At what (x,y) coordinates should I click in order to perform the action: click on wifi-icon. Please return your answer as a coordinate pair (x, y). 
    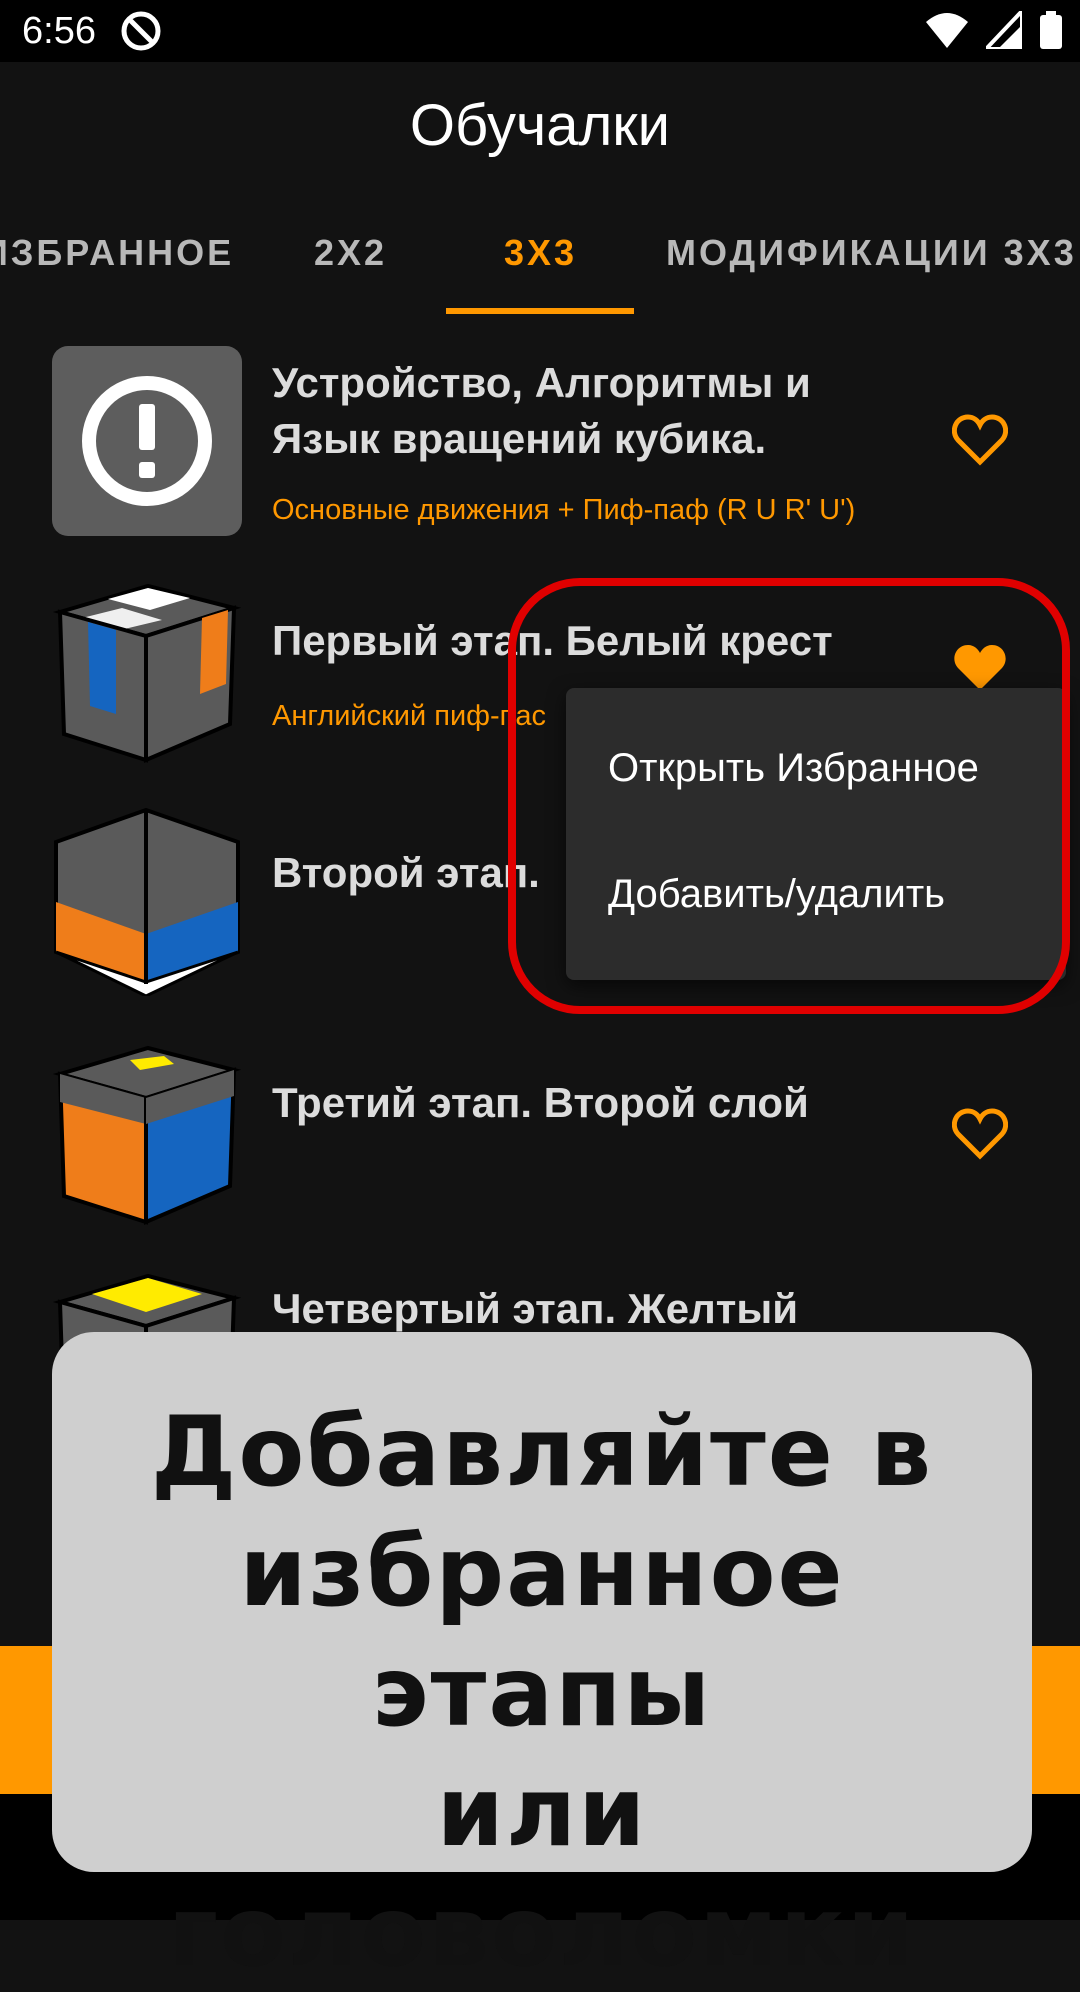
    Looking at the image, I should click on (947, 30).